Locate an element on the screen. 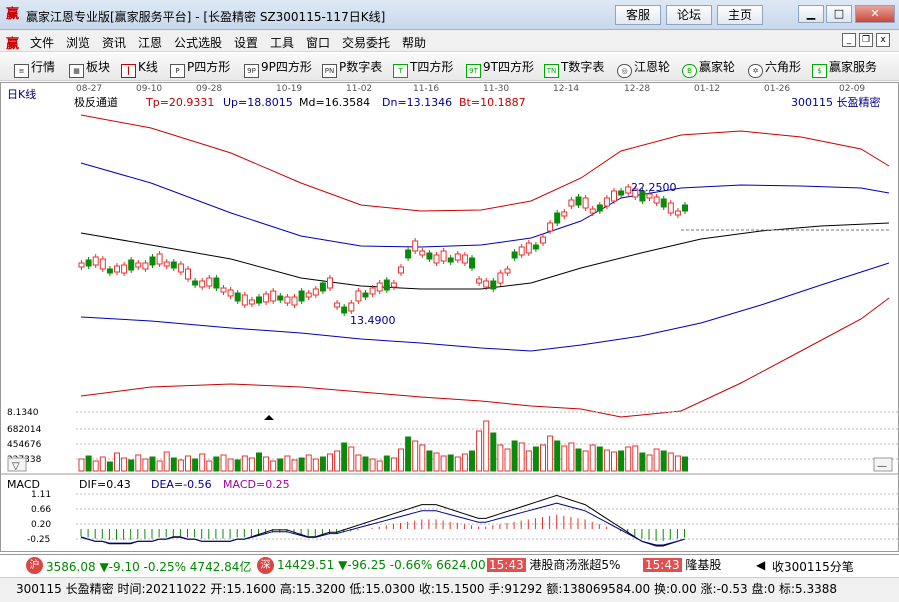 The width and height of the screenshot is (899, 602). customer-service-button: 客服 is located at coordinates (638, 15).